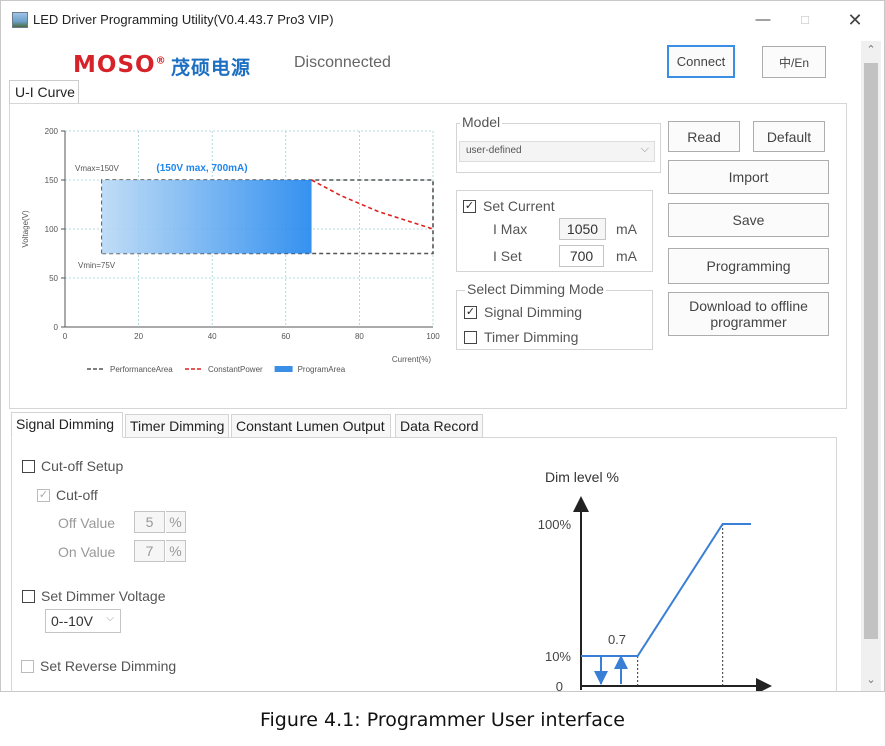 Image resolution: width=885 pixels, height=746 pixels. I want to click on default-button: Default, so click(789, 136).